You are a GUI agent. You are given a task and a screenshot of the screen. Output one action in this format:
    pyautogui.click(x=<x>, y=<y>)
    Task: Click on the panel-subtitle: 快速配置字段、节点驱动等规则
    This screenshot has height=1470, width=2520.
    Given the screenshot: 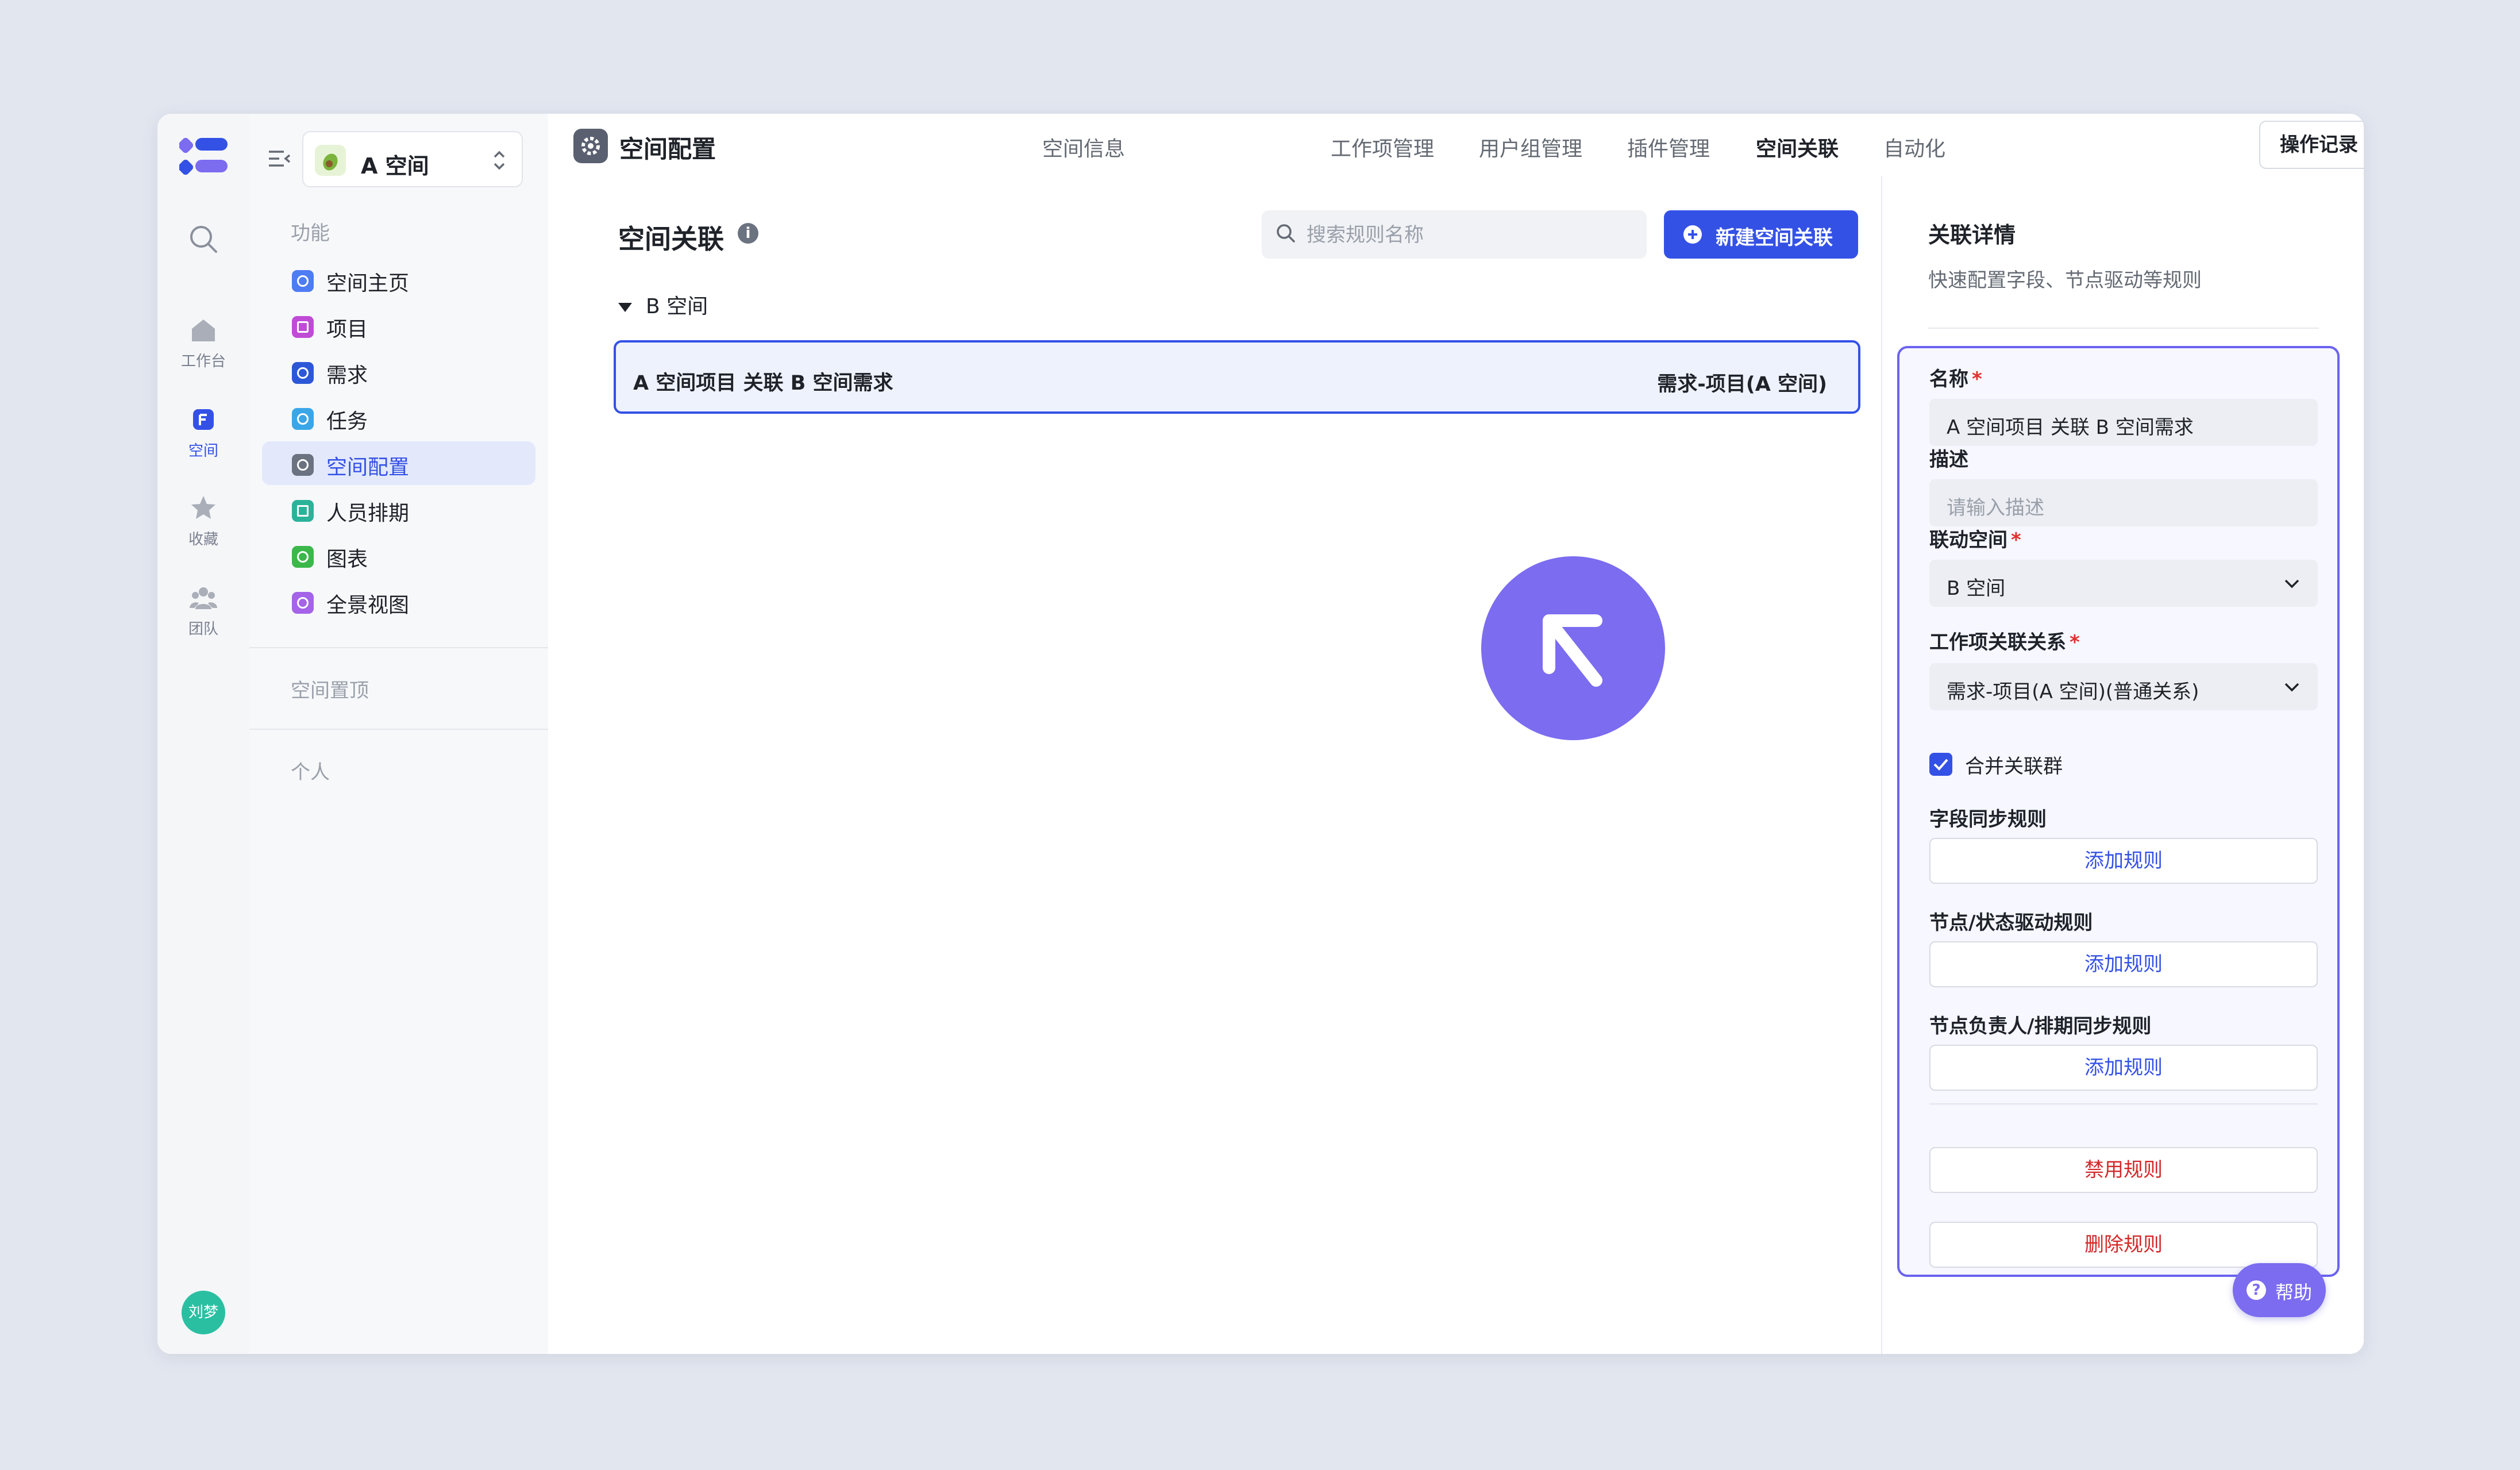 What is the action you would take?
    pyautogui.click(x=2065, y=280)
    